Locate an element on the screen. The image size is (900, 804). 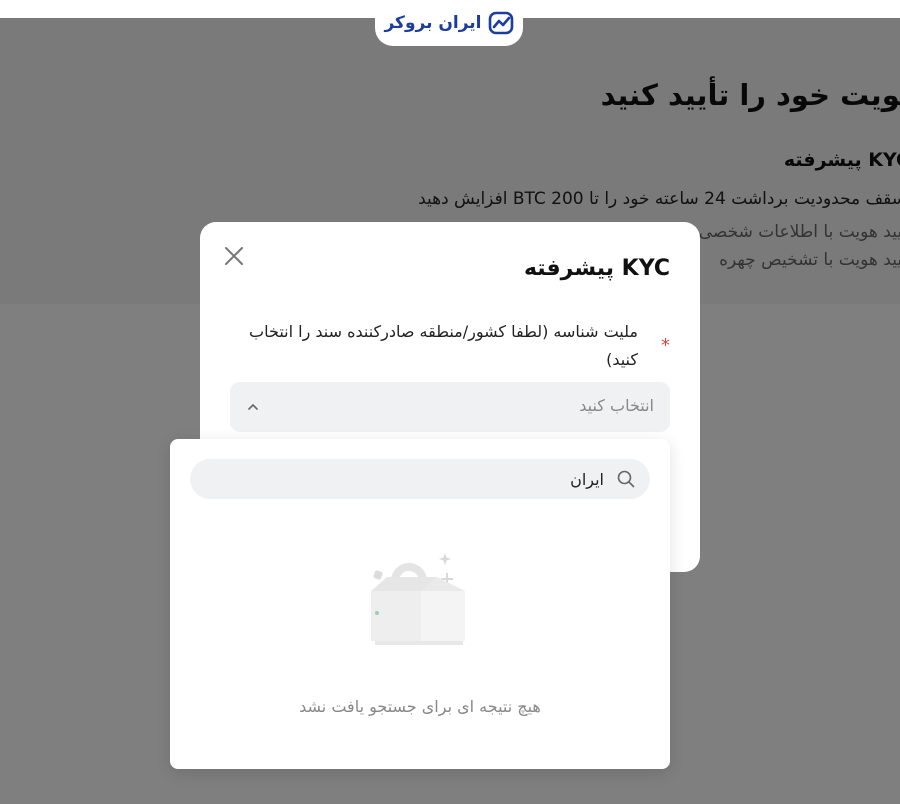
close-icon is located at coordinates (234, 256).